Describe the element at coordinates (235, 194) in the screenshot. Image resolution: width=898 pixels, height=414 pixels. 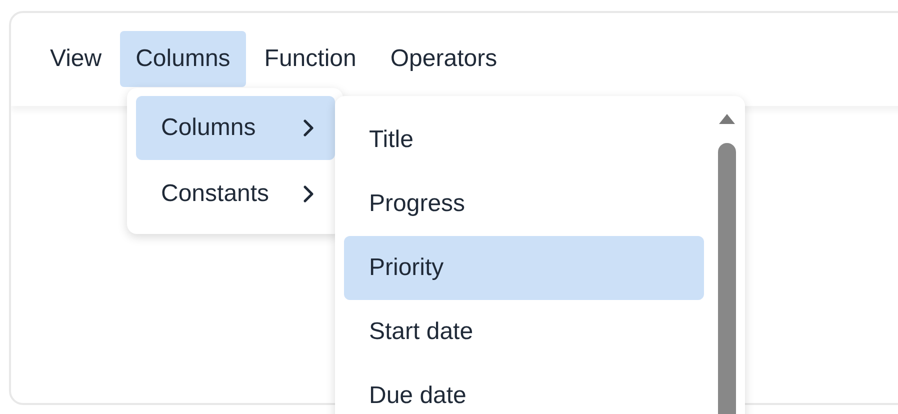
I see `submenu-item: Constants` at that location.